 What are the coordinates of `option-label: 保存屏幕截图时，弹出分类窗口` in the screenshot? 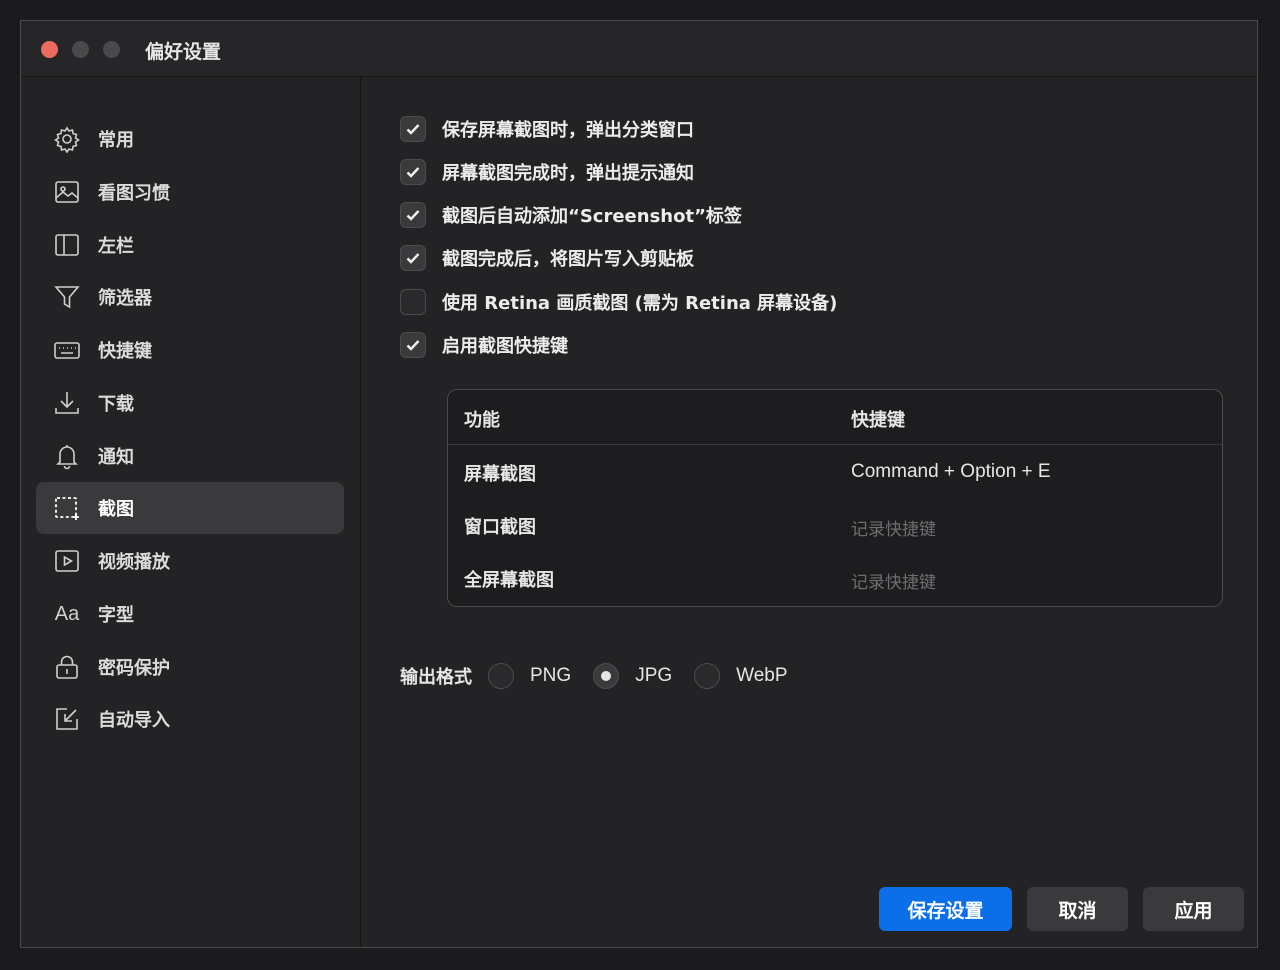 It's located at (568, 130).